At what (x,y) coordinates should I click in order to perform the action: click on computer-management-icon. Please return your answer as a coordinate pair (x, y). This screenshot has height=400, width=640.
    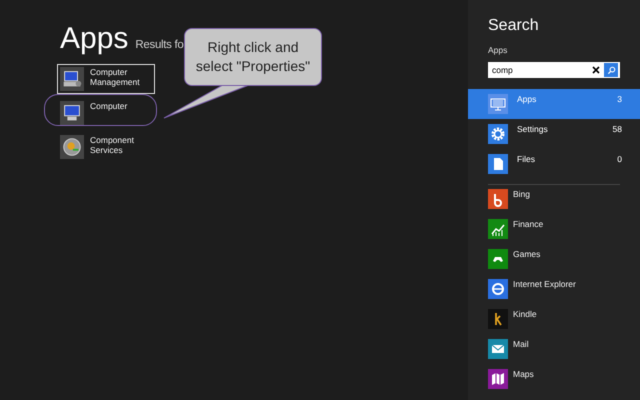
    Looking at the image, I should click on (72, 79).